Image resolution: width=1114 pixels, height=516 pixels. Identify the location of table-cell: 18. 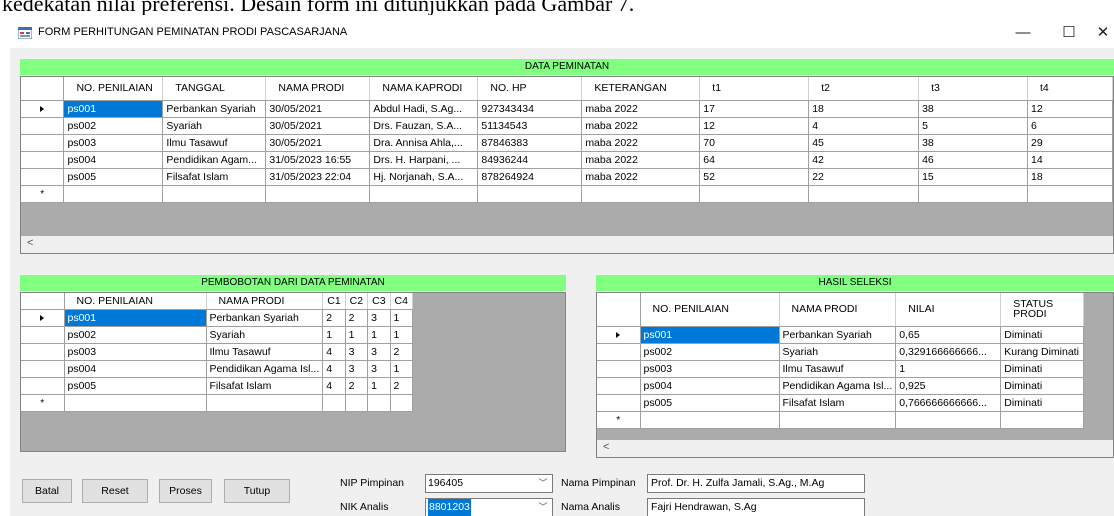
(1070, 177).